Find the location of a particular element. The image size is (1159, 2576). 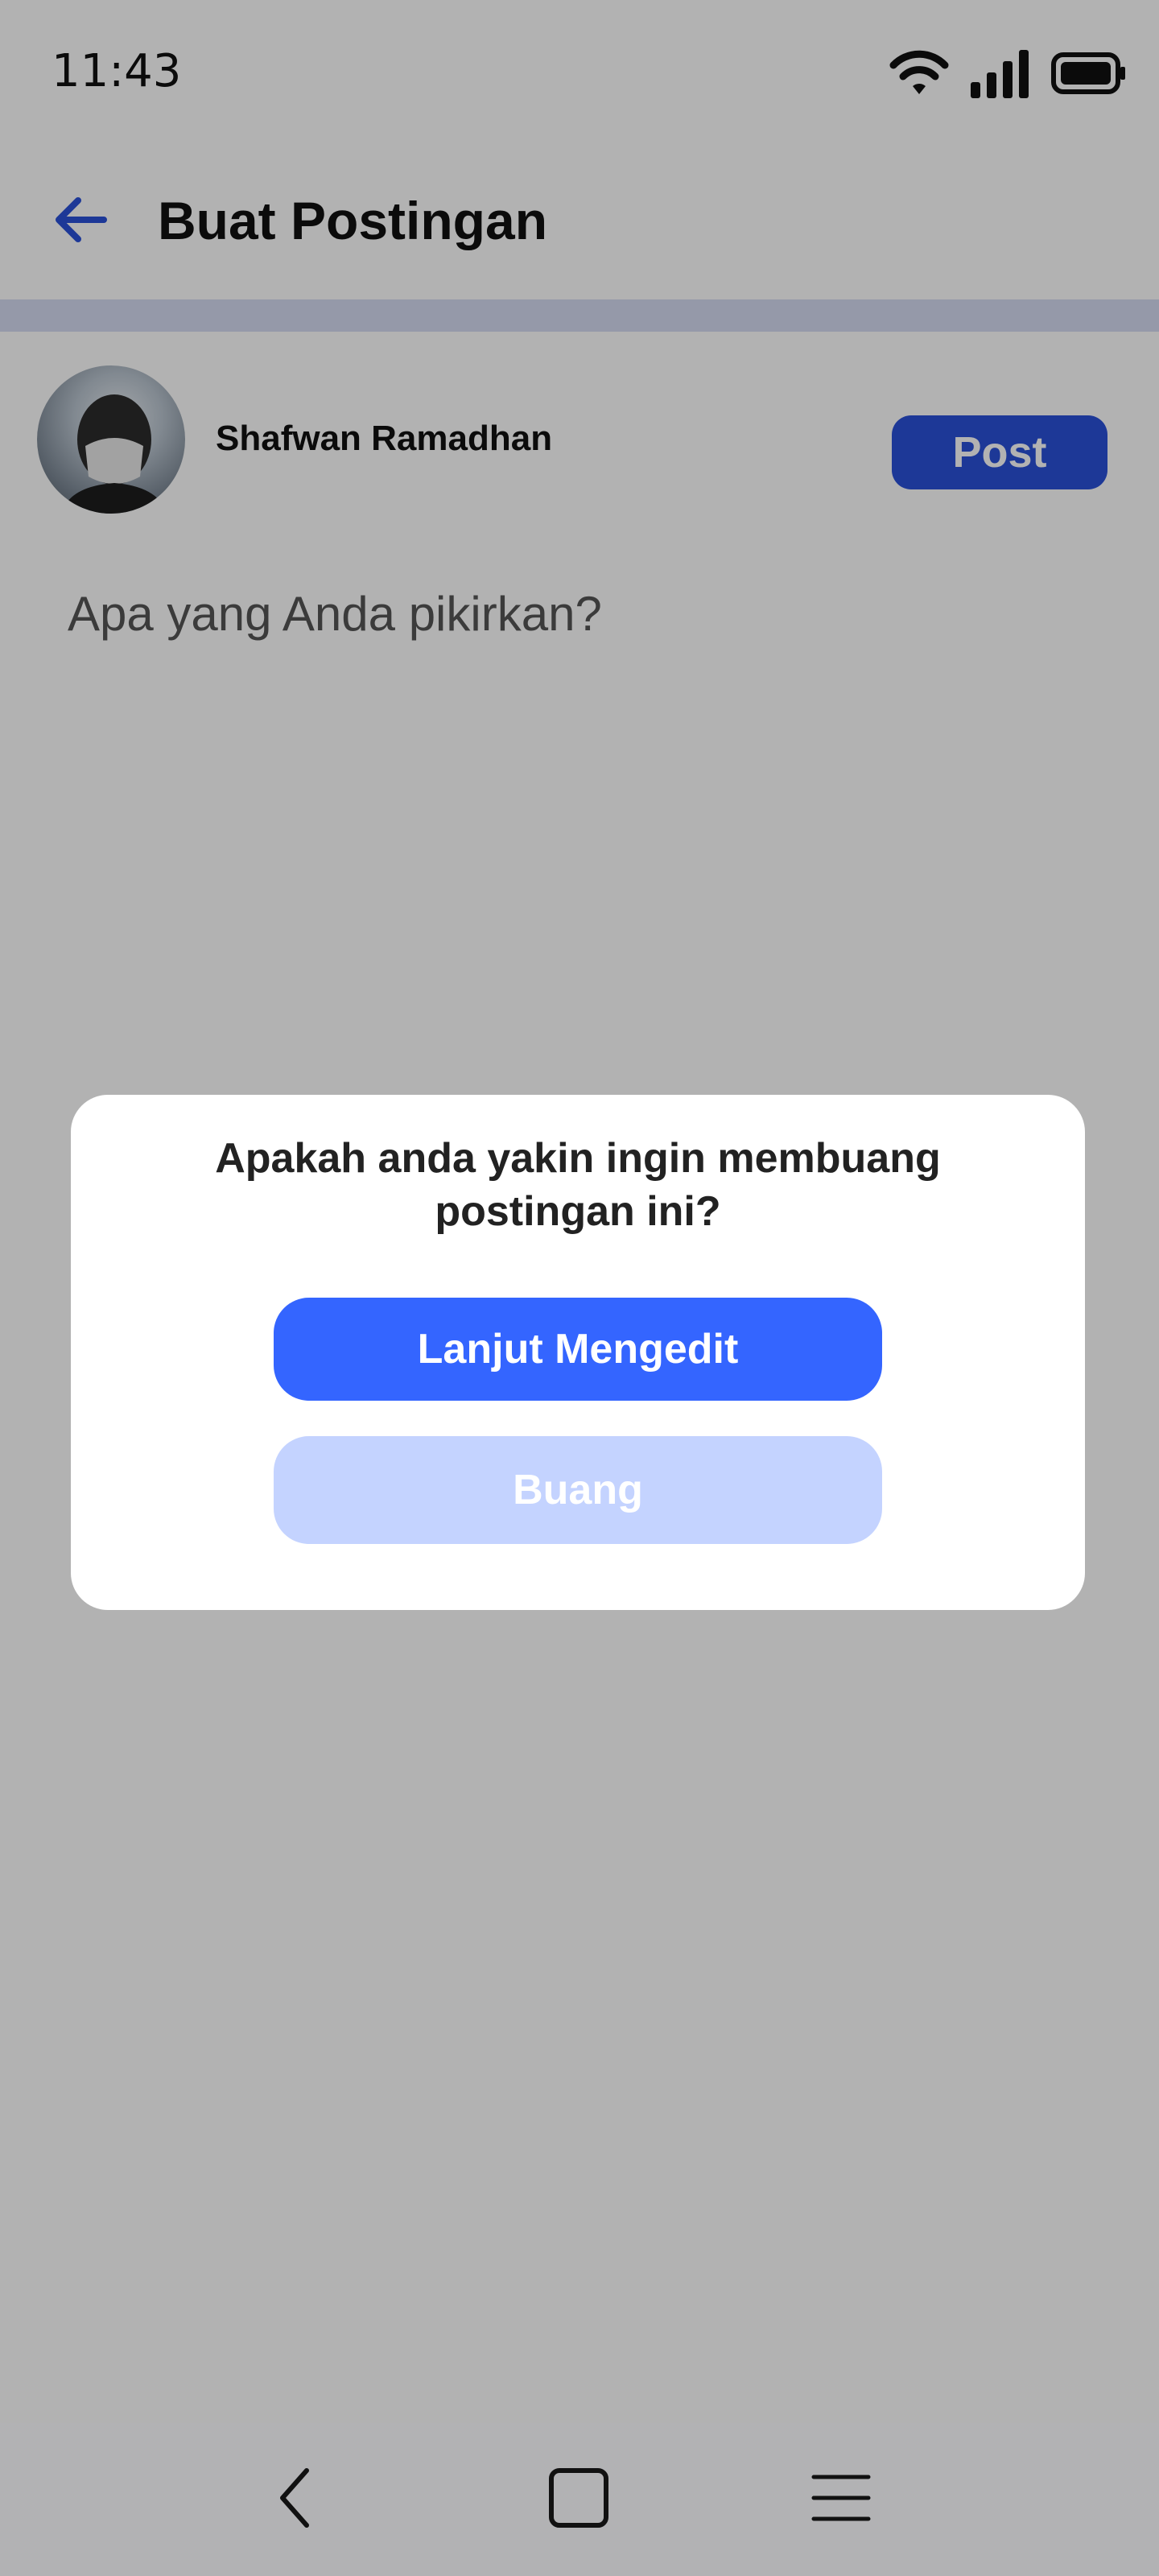

nav-home-icon is located at coordinates (578, 2500).